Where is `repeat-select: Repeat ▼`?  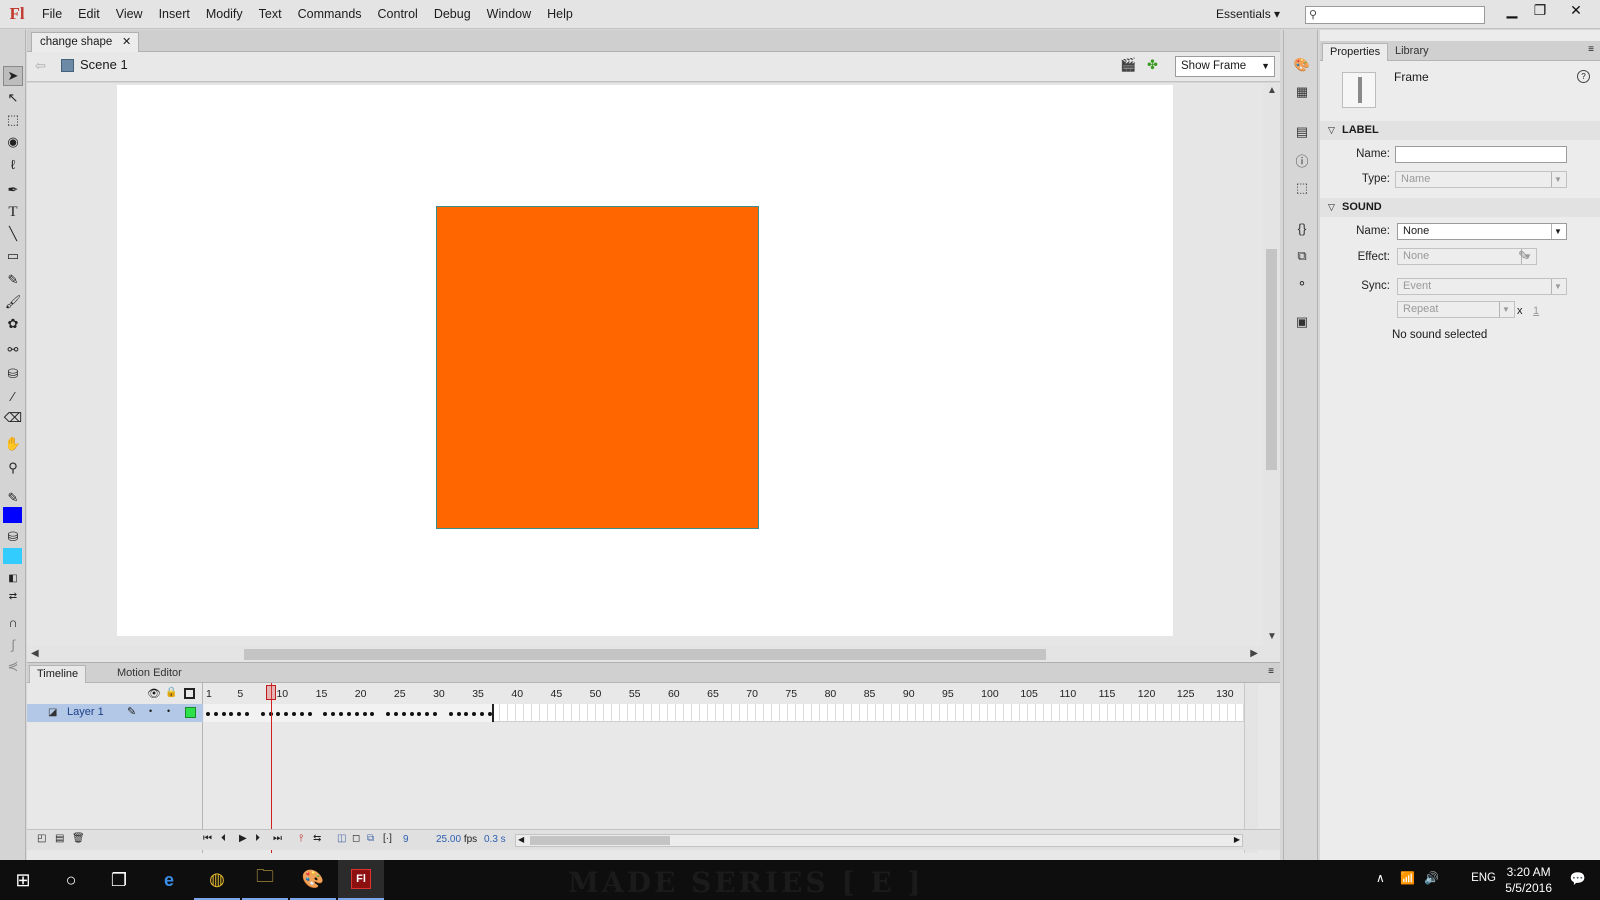 repeat-select: Repeat ▼ is located at coordinates (1456, 309).